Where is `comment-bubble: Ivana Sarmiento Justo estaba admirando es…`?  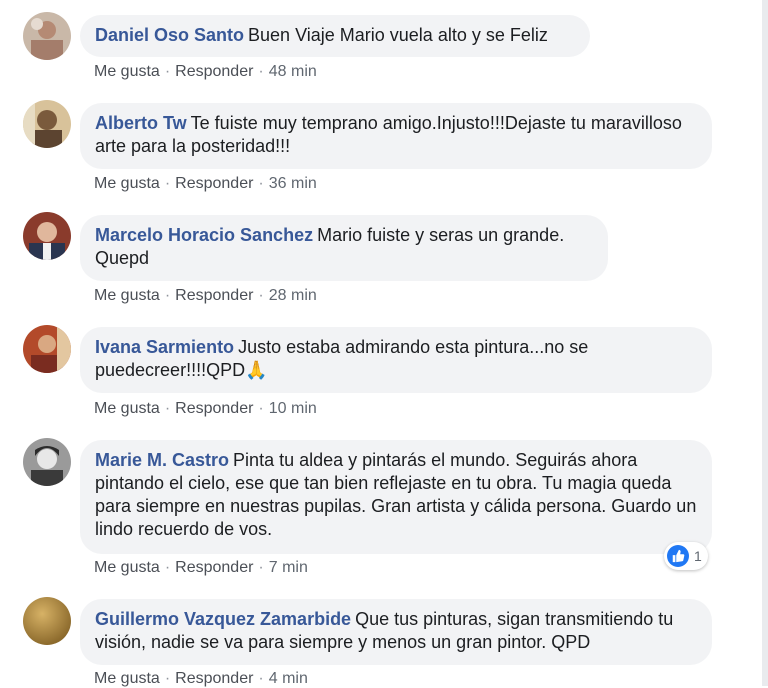
comment-bubble: Ivana Sarmiento Justo estaba admirando es… is located at coordinates (396, 360).